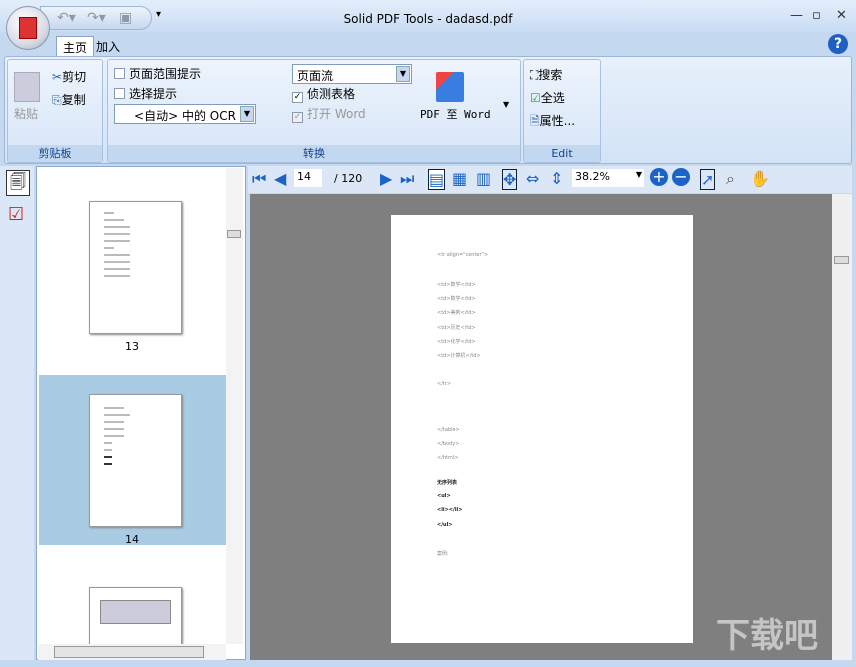 This screenshot has height=667, width=856. Describe the element at coordinates (16, 214) in the screenshot. I see `checklist-panel-icon: ☑` at that location.